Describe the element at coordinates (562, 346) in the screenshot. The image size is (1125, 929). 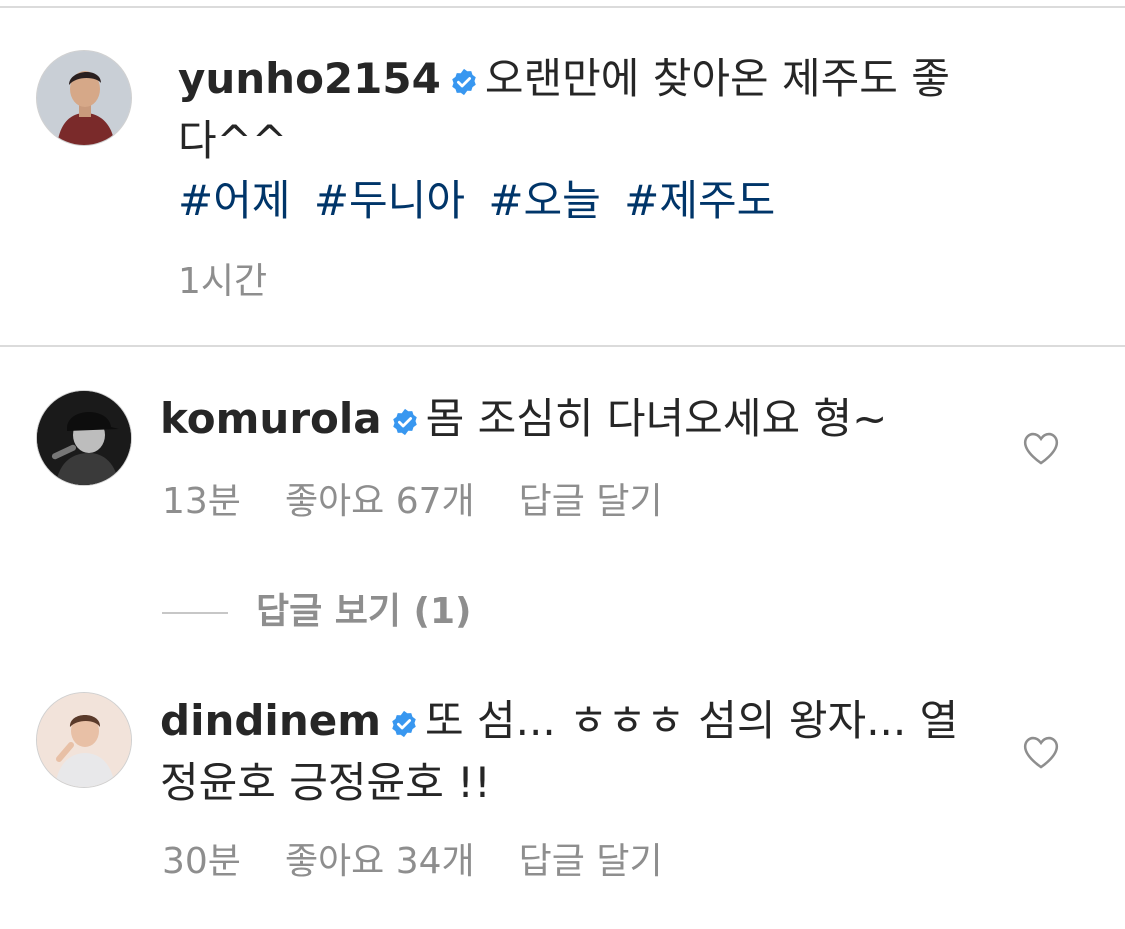
I see `section-divider` at that location.